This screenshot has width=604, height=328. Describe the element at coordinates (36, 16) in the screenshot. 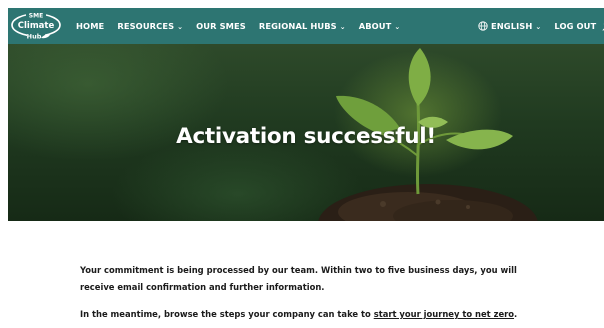

I see `logo-line-sme: SME` at that location.